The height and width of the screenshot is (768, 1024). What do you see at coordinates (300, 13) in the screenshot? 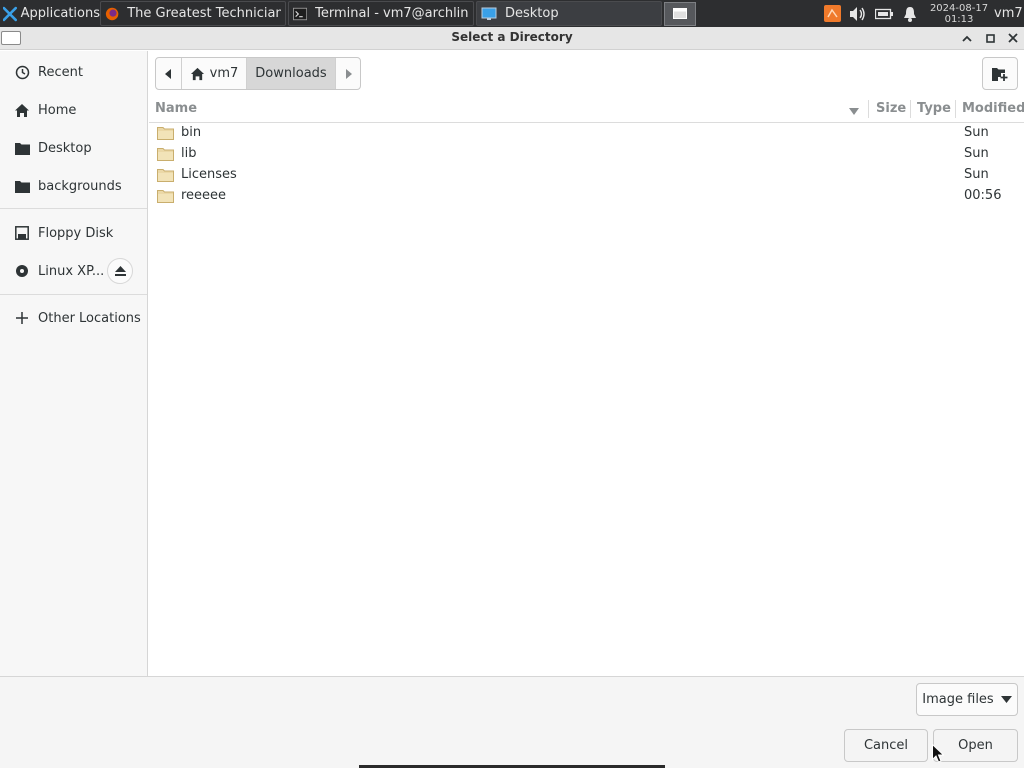
I see `terminal-icon` at bounding box center [300, 13].